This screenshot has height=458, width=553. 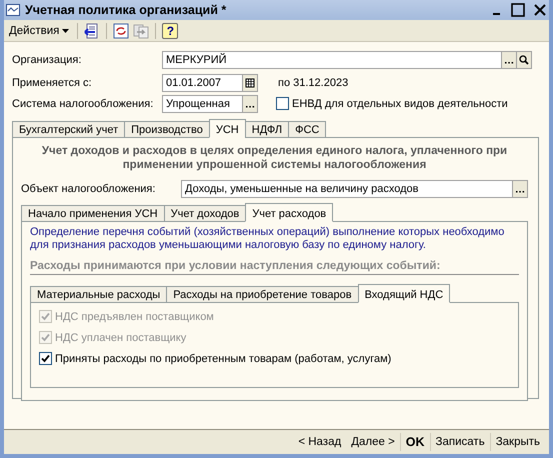 I want to click on tab: Учет доходов, so click(x=205, y=213).